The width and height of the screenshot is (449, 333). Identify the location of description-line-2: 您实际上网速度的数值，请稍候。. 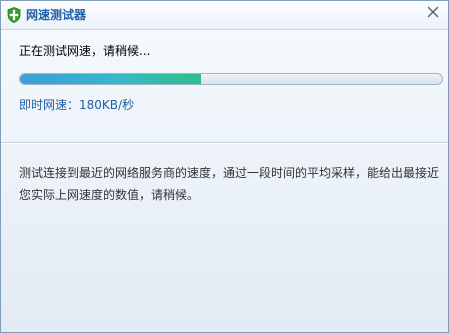
(109, 195).